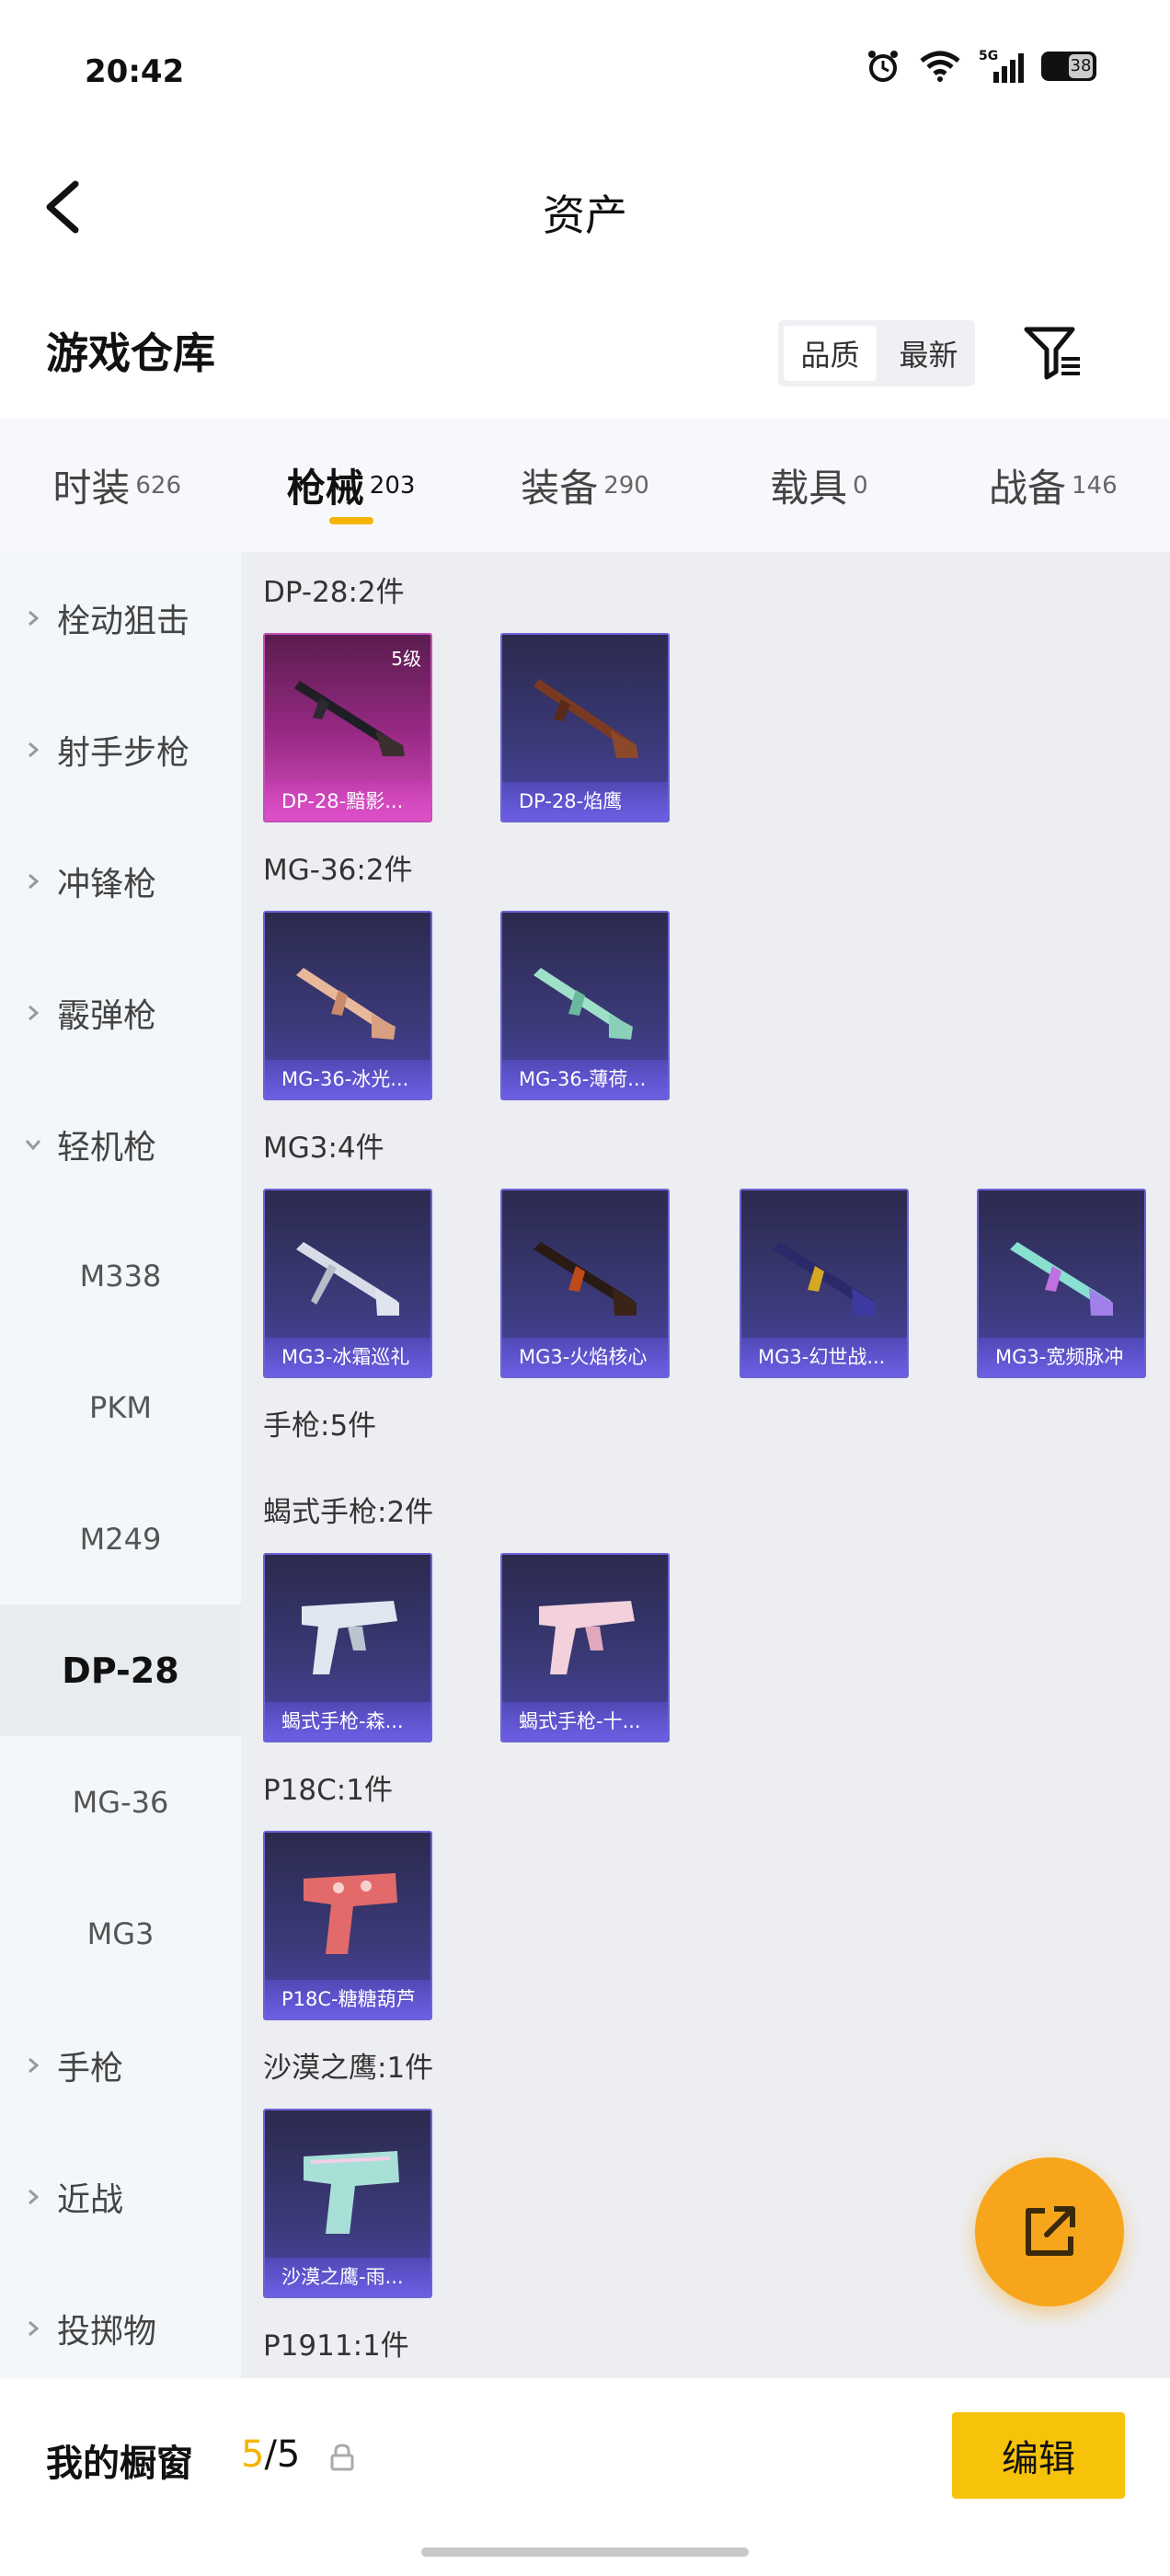 This screenshot has width=1170, height=2576. I want to click on sidebar-item-label: 冲锋枪, so click(107, 884).